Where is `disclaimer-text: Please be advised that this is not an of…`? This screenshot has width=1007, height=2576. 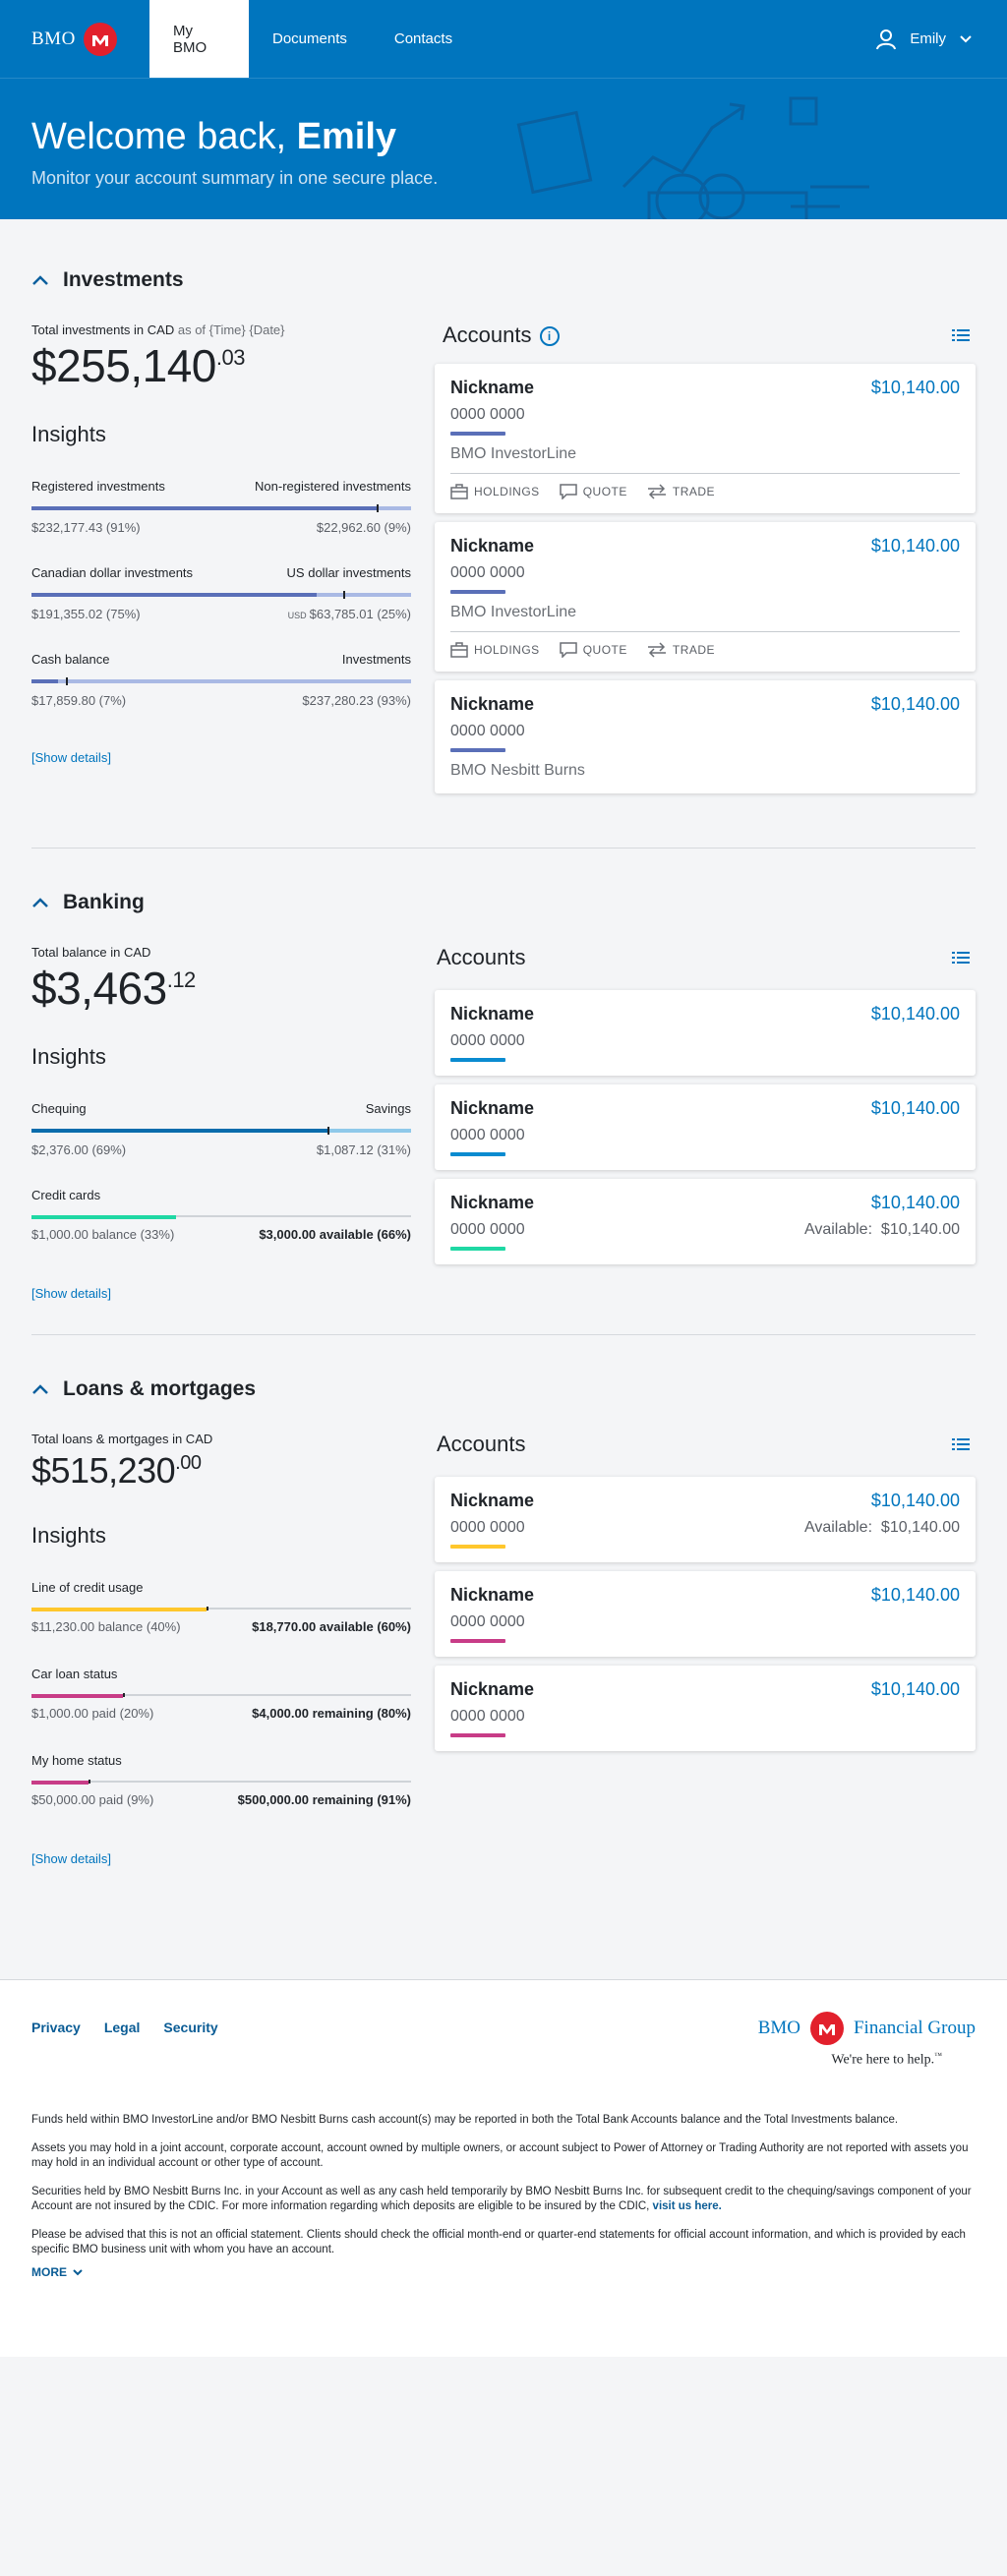
disclaimer-text: Please be advised that this is not an of… is located at coordinates (498, 2242).